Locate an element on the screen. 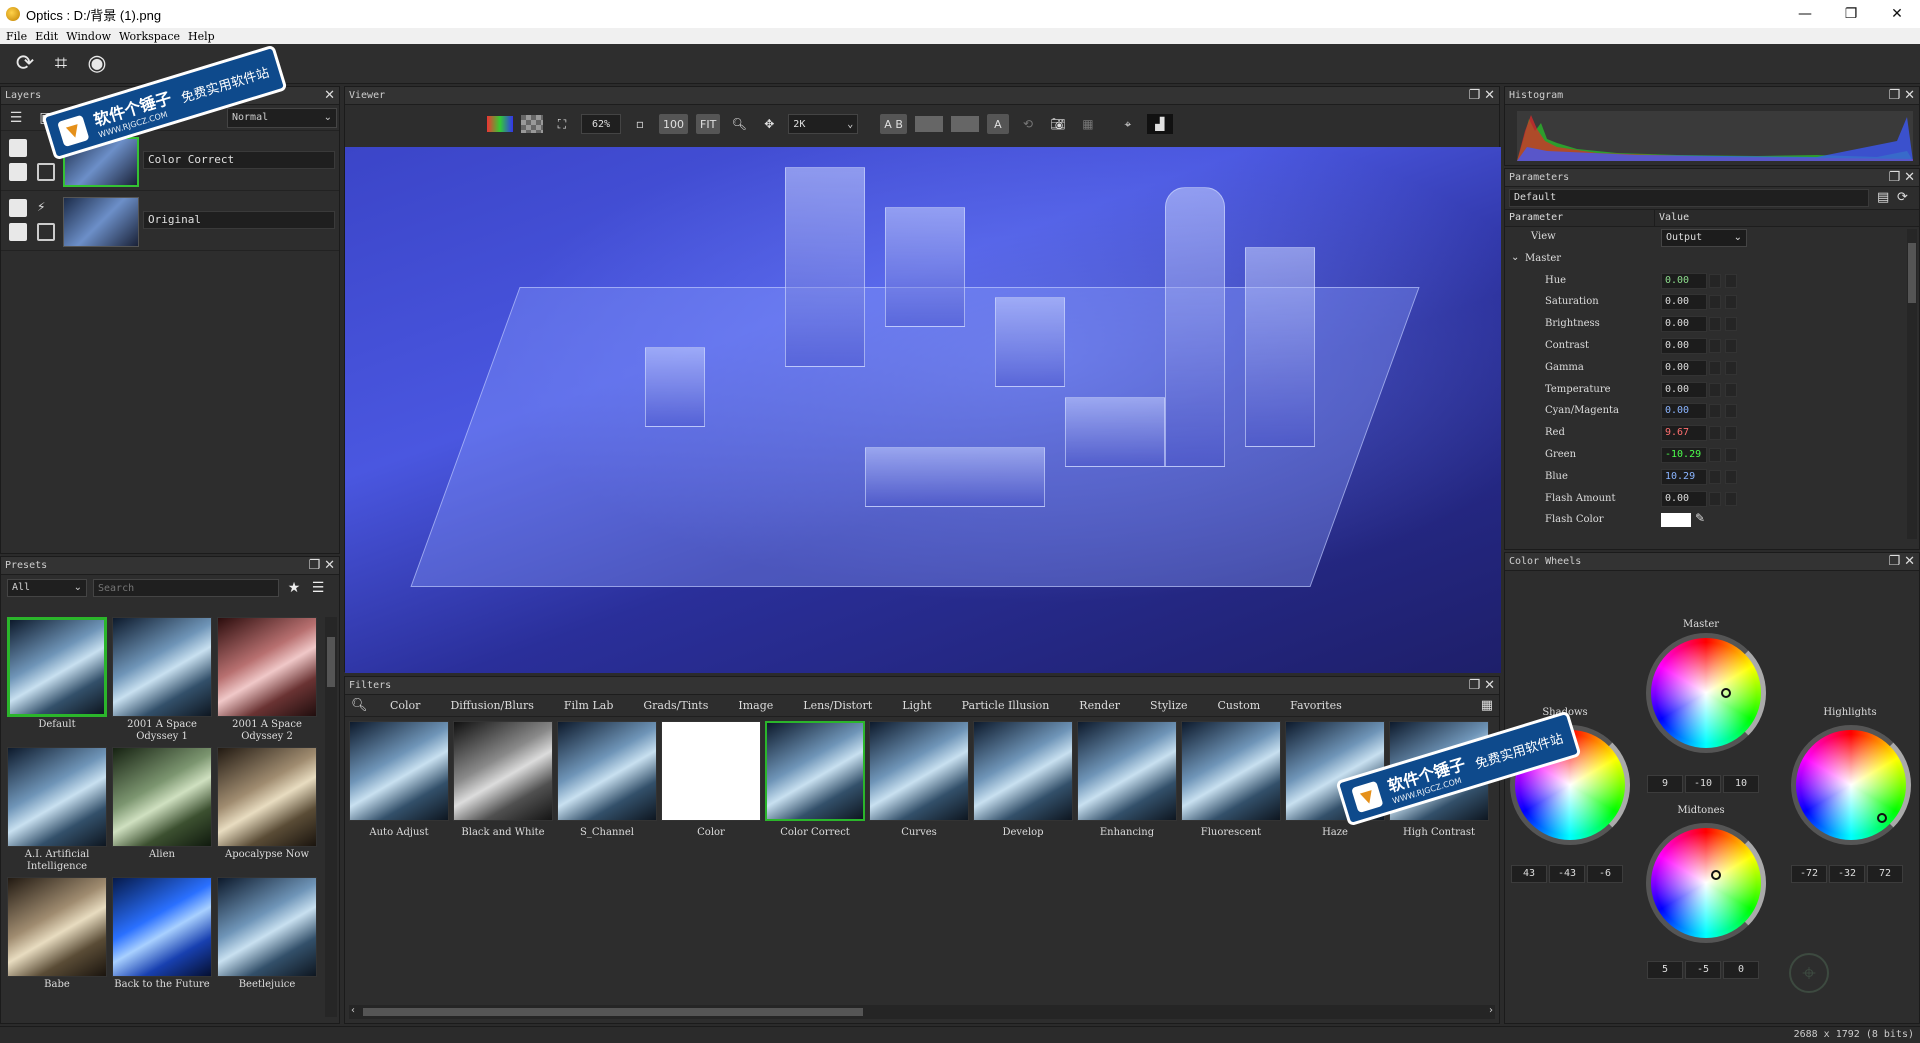  zoom-100-button: 100 is located at coordinates (673, 124).